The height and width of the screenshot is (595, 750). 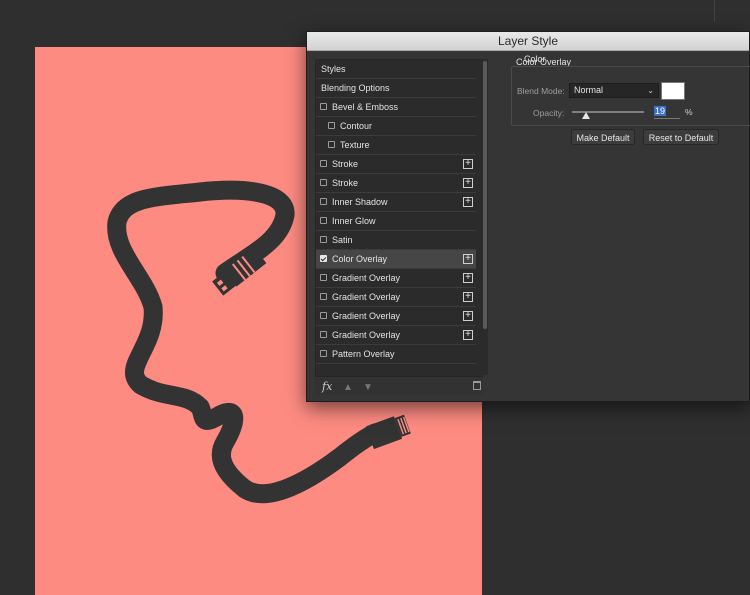 I want to click on color-group: Color Blend Mode: Normal ⌄ Opacity: 19 %, so click(x=630, y=90).